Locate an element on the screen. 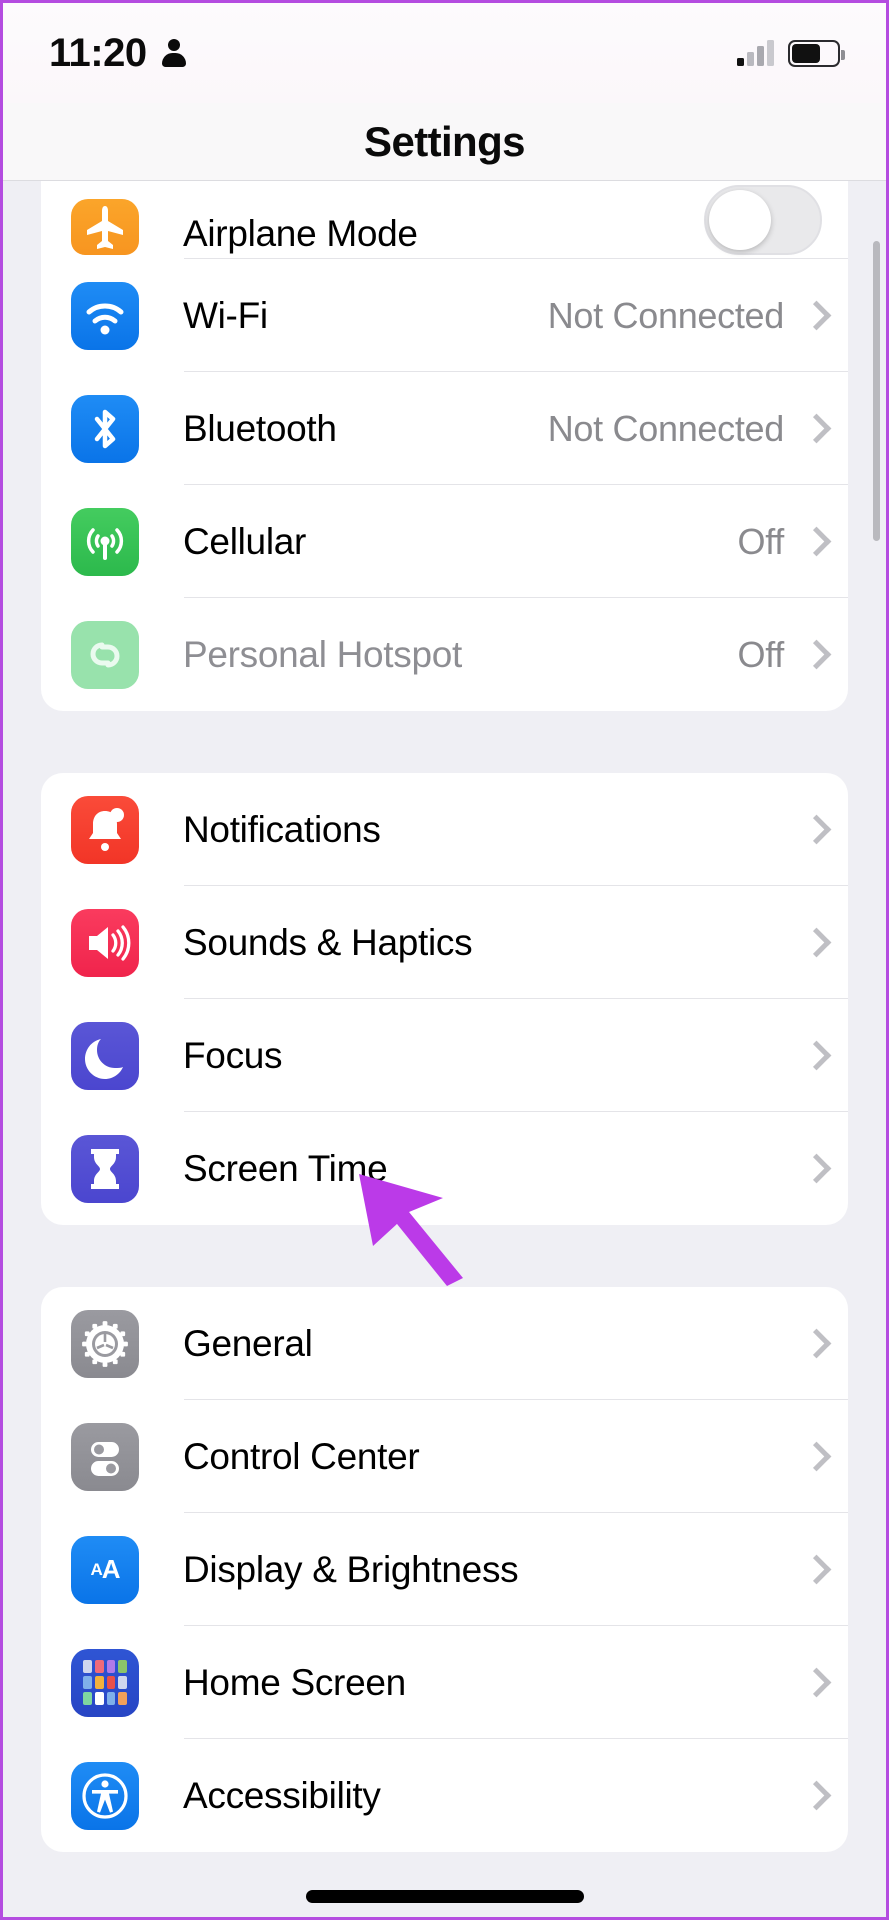 The image size is (889, 1920). settings-row-label: General is located at coordinates (248, 1343).